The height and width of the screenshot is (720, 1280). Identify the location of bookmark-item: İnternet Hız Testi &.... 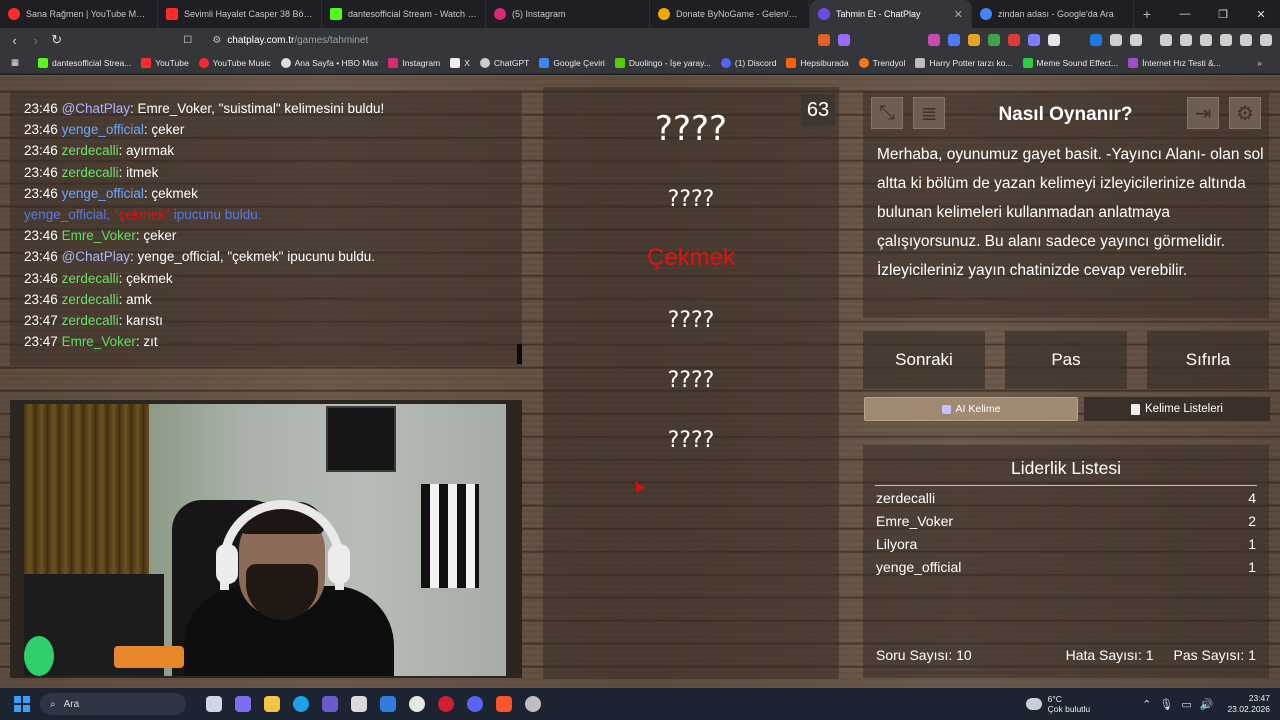
(1174, 62).